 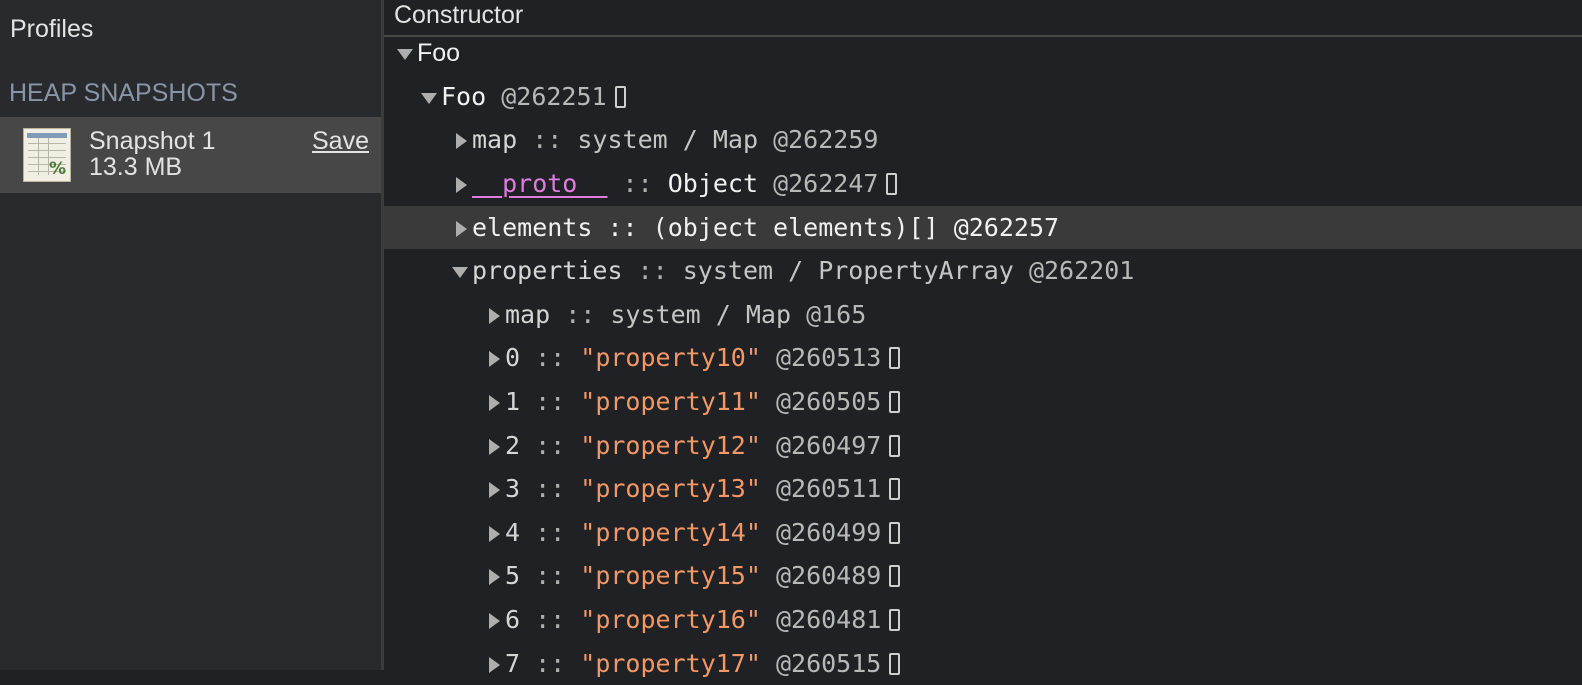 What do you see at coordinates (983, 488) in the screenshot?
I see `tree-row-property-3: 3 :: "property13" @260511` at bounding box center [983, 488].